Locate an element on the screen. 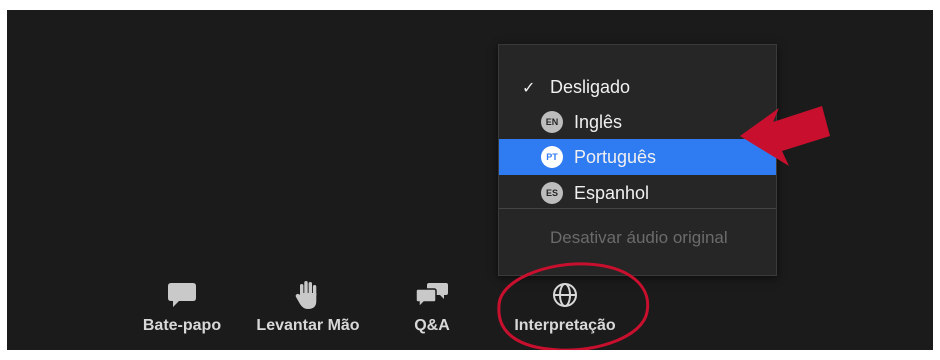 The width and height of the screenshot is (940, 360). qa-bubbles-icon is located at coordinates (432, 295).